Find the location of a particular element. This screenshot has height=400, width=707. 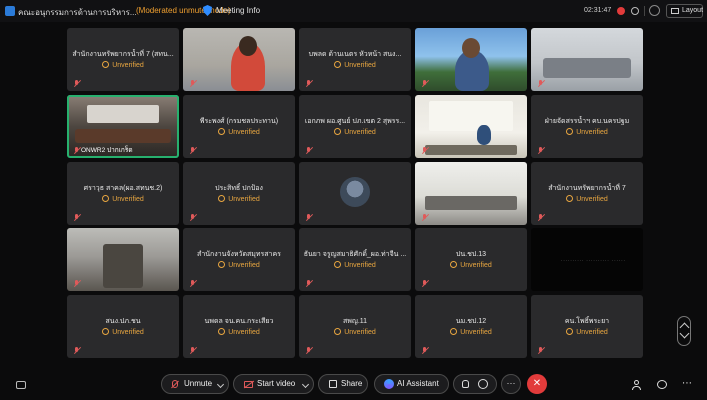

participant-video-tile: ·········· ·········· ······ is located at coordinates (587, 259).